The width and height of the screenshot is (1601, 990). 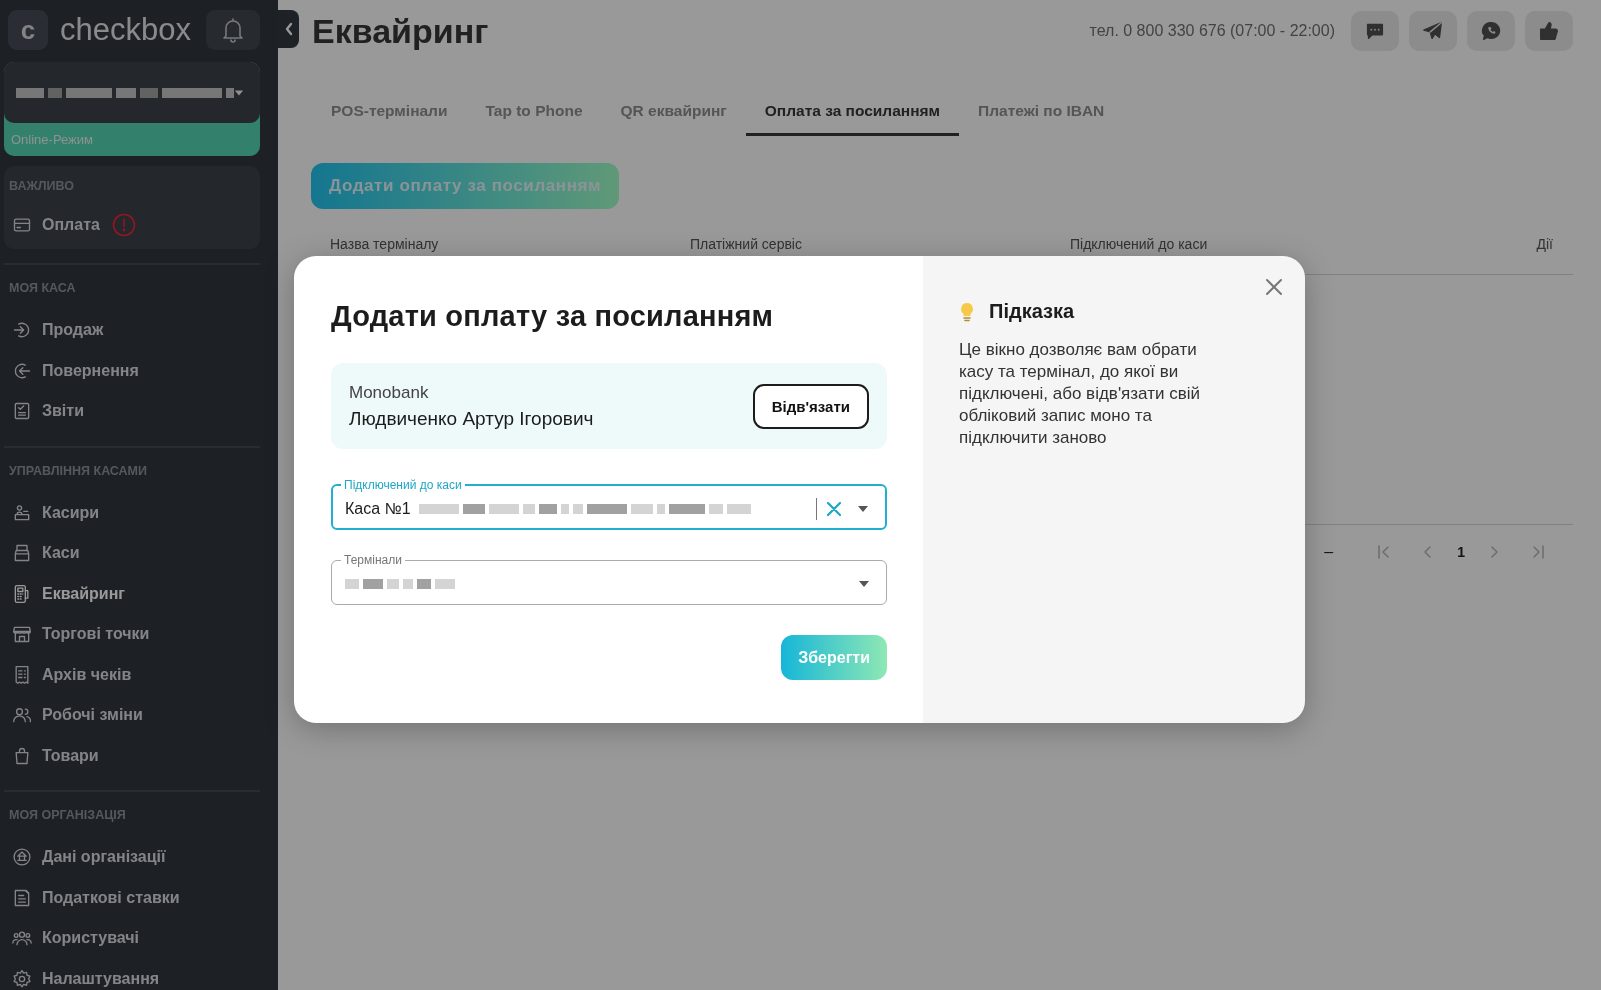 What do you see at coordinates (1032, 311) in the screenshot?
I see `hint-title: Підказка` at bounding box center [1032, 311].